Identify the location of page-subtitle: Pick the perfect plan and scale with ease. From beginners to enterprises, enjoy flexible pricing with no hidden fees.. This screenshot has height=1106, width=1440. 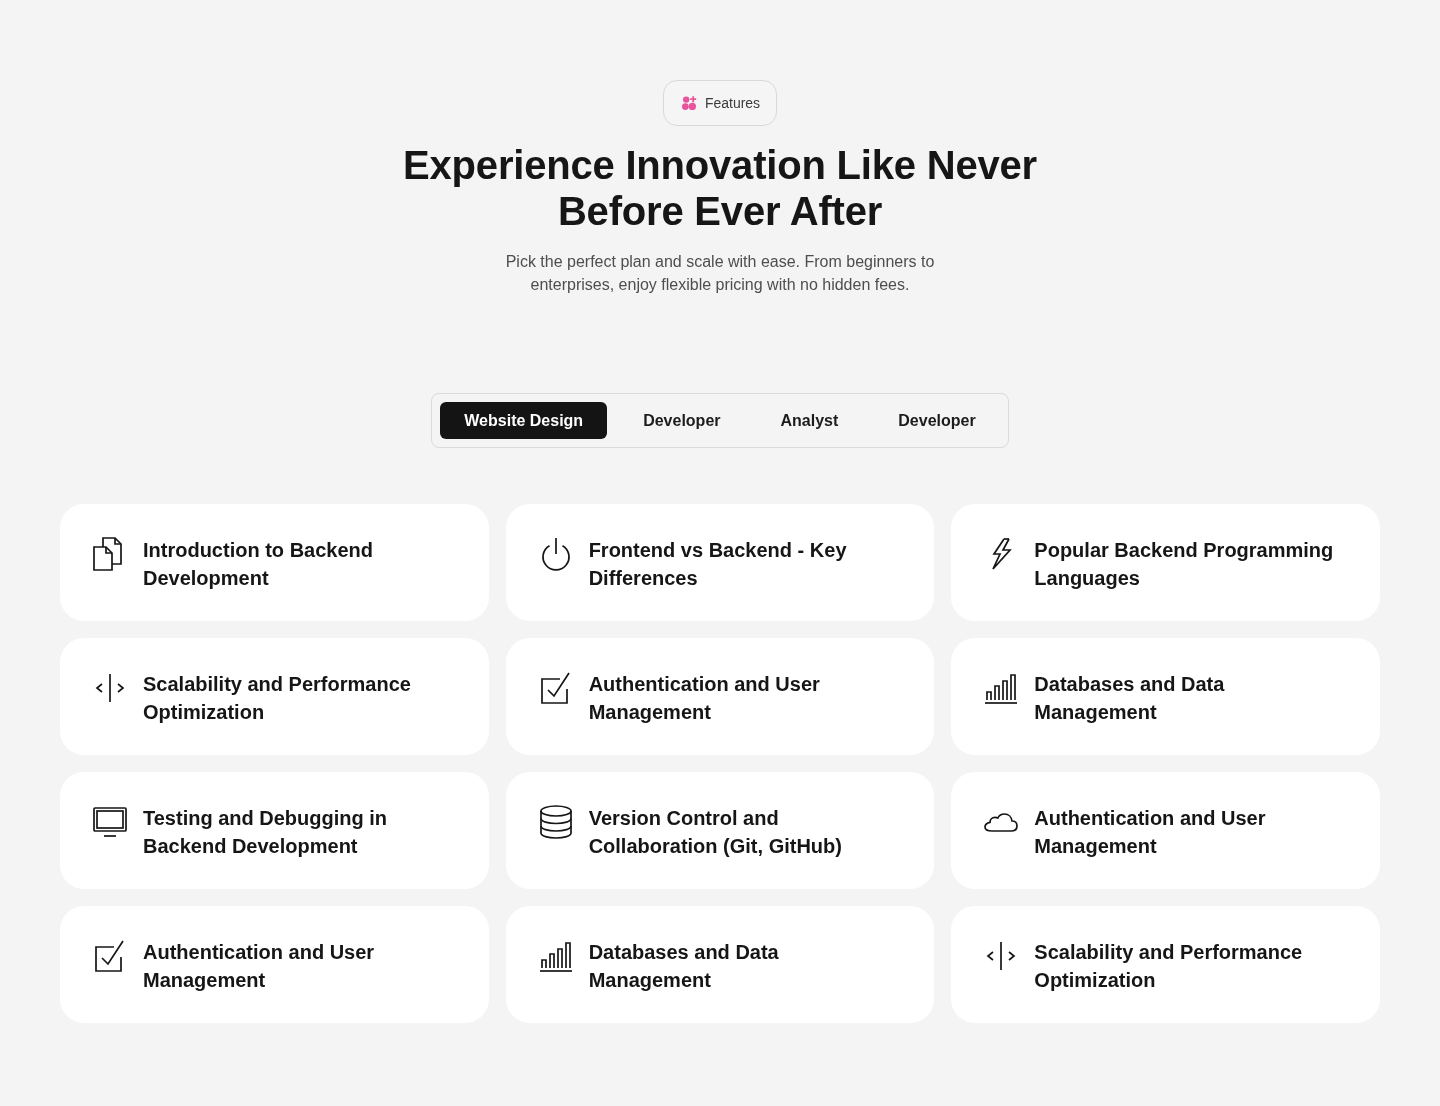
(720, 273).